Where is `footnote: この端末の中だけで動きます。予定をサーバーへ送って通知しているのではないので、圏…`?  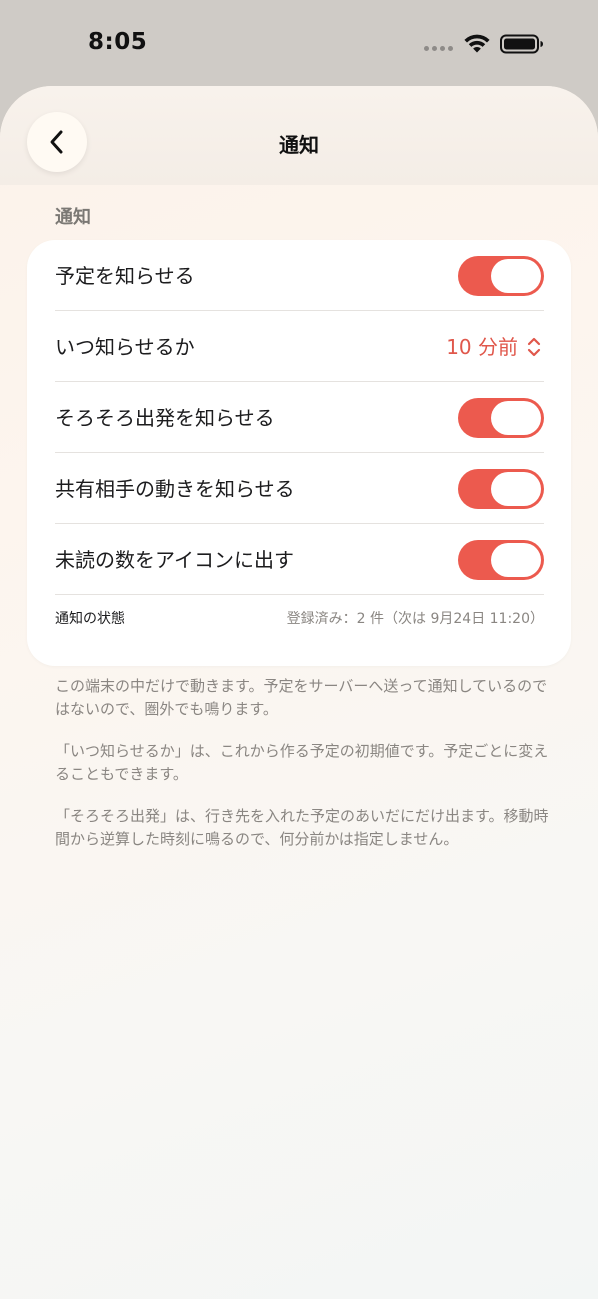
footnote: この端末の中だけで動きます。予定をサーバーへ送って通知しているのではないので、圏… is located at coordinates (301, 697).